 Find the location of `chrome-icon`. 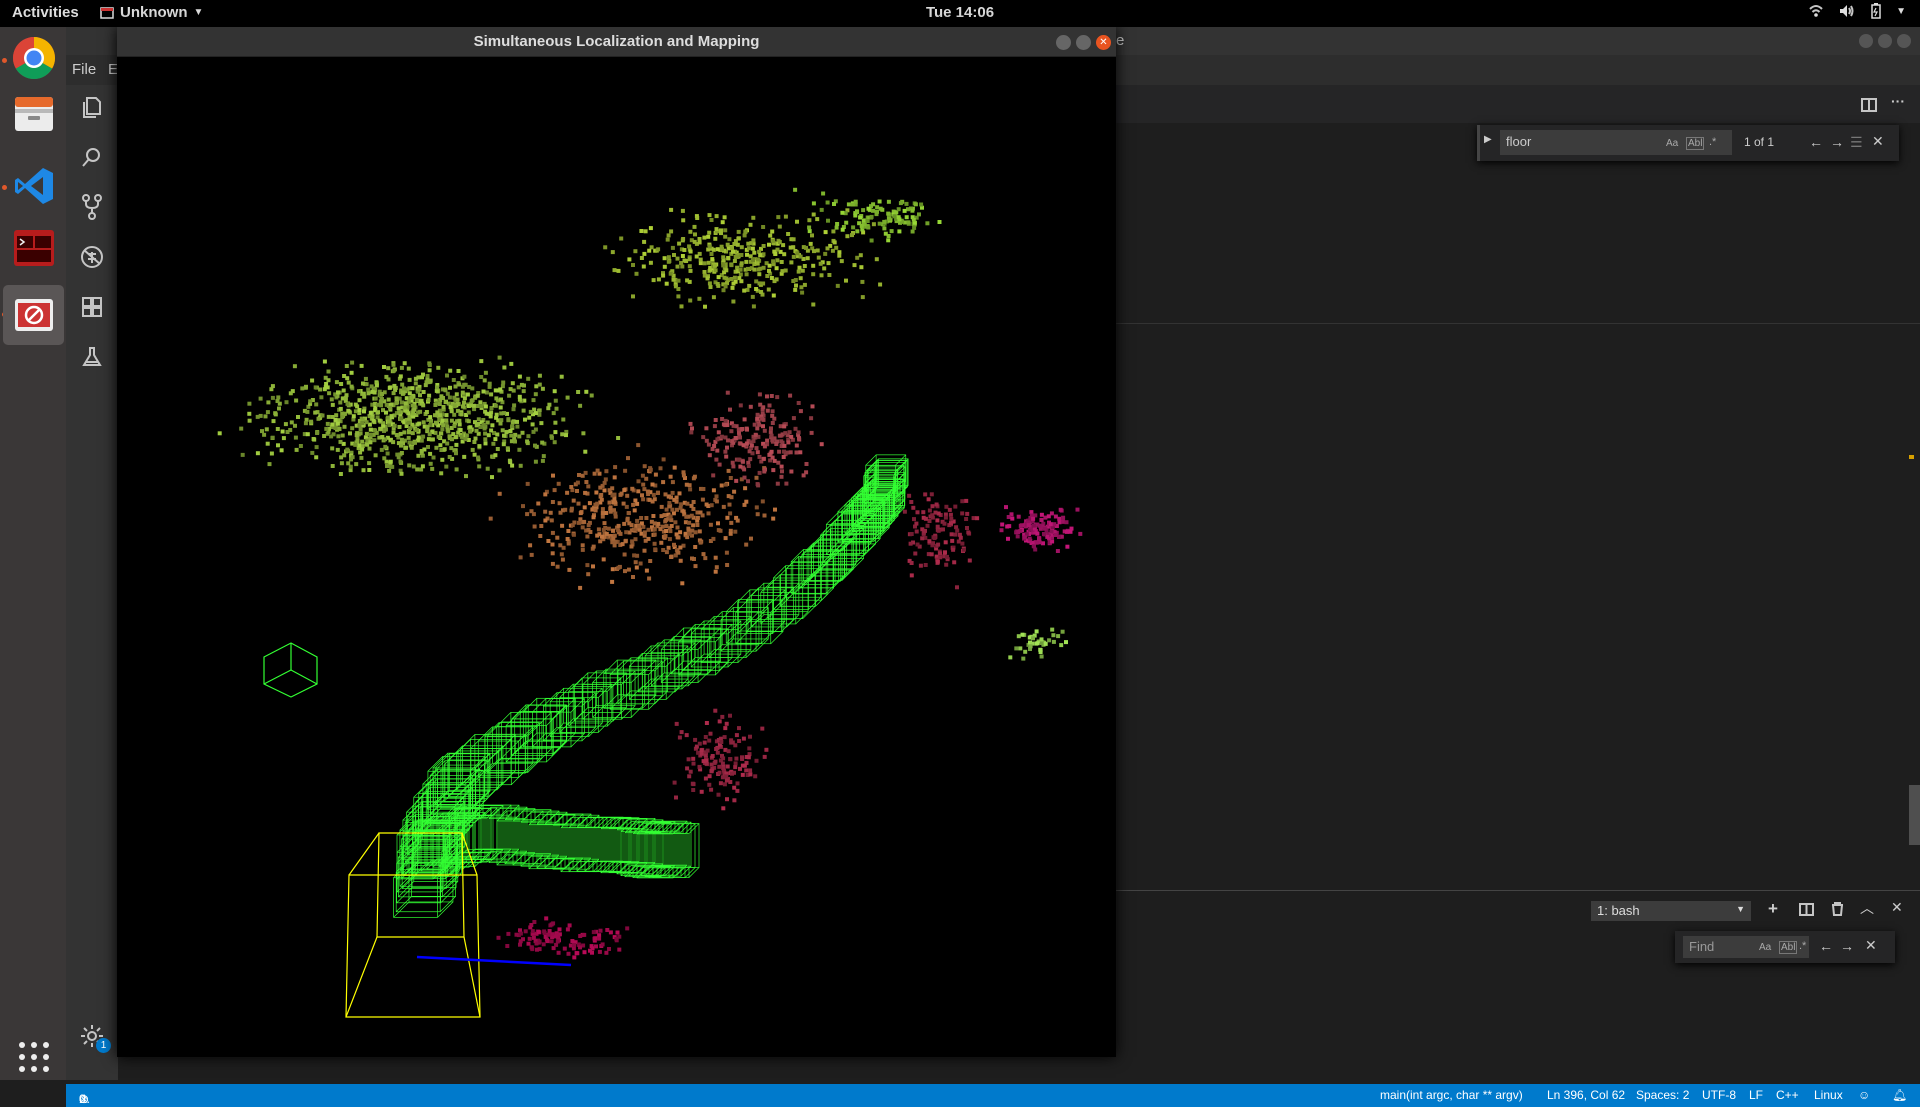

chrome-icon is located at coordinates (34, 58).